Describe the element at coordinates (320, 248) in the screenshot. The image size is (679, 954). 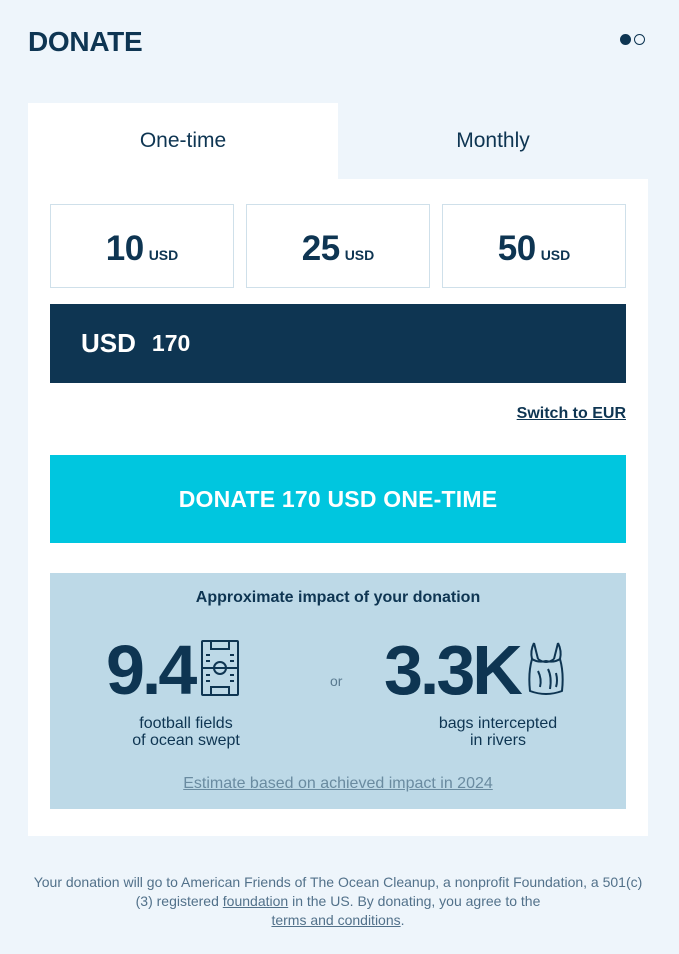
I see `amount-value: 25` at that location.